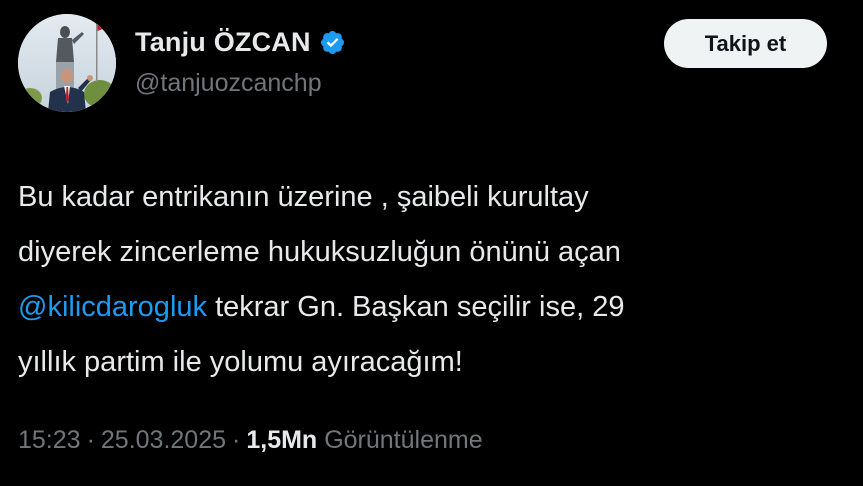  I want to click on verified-badge-icon, so click(332, 42).